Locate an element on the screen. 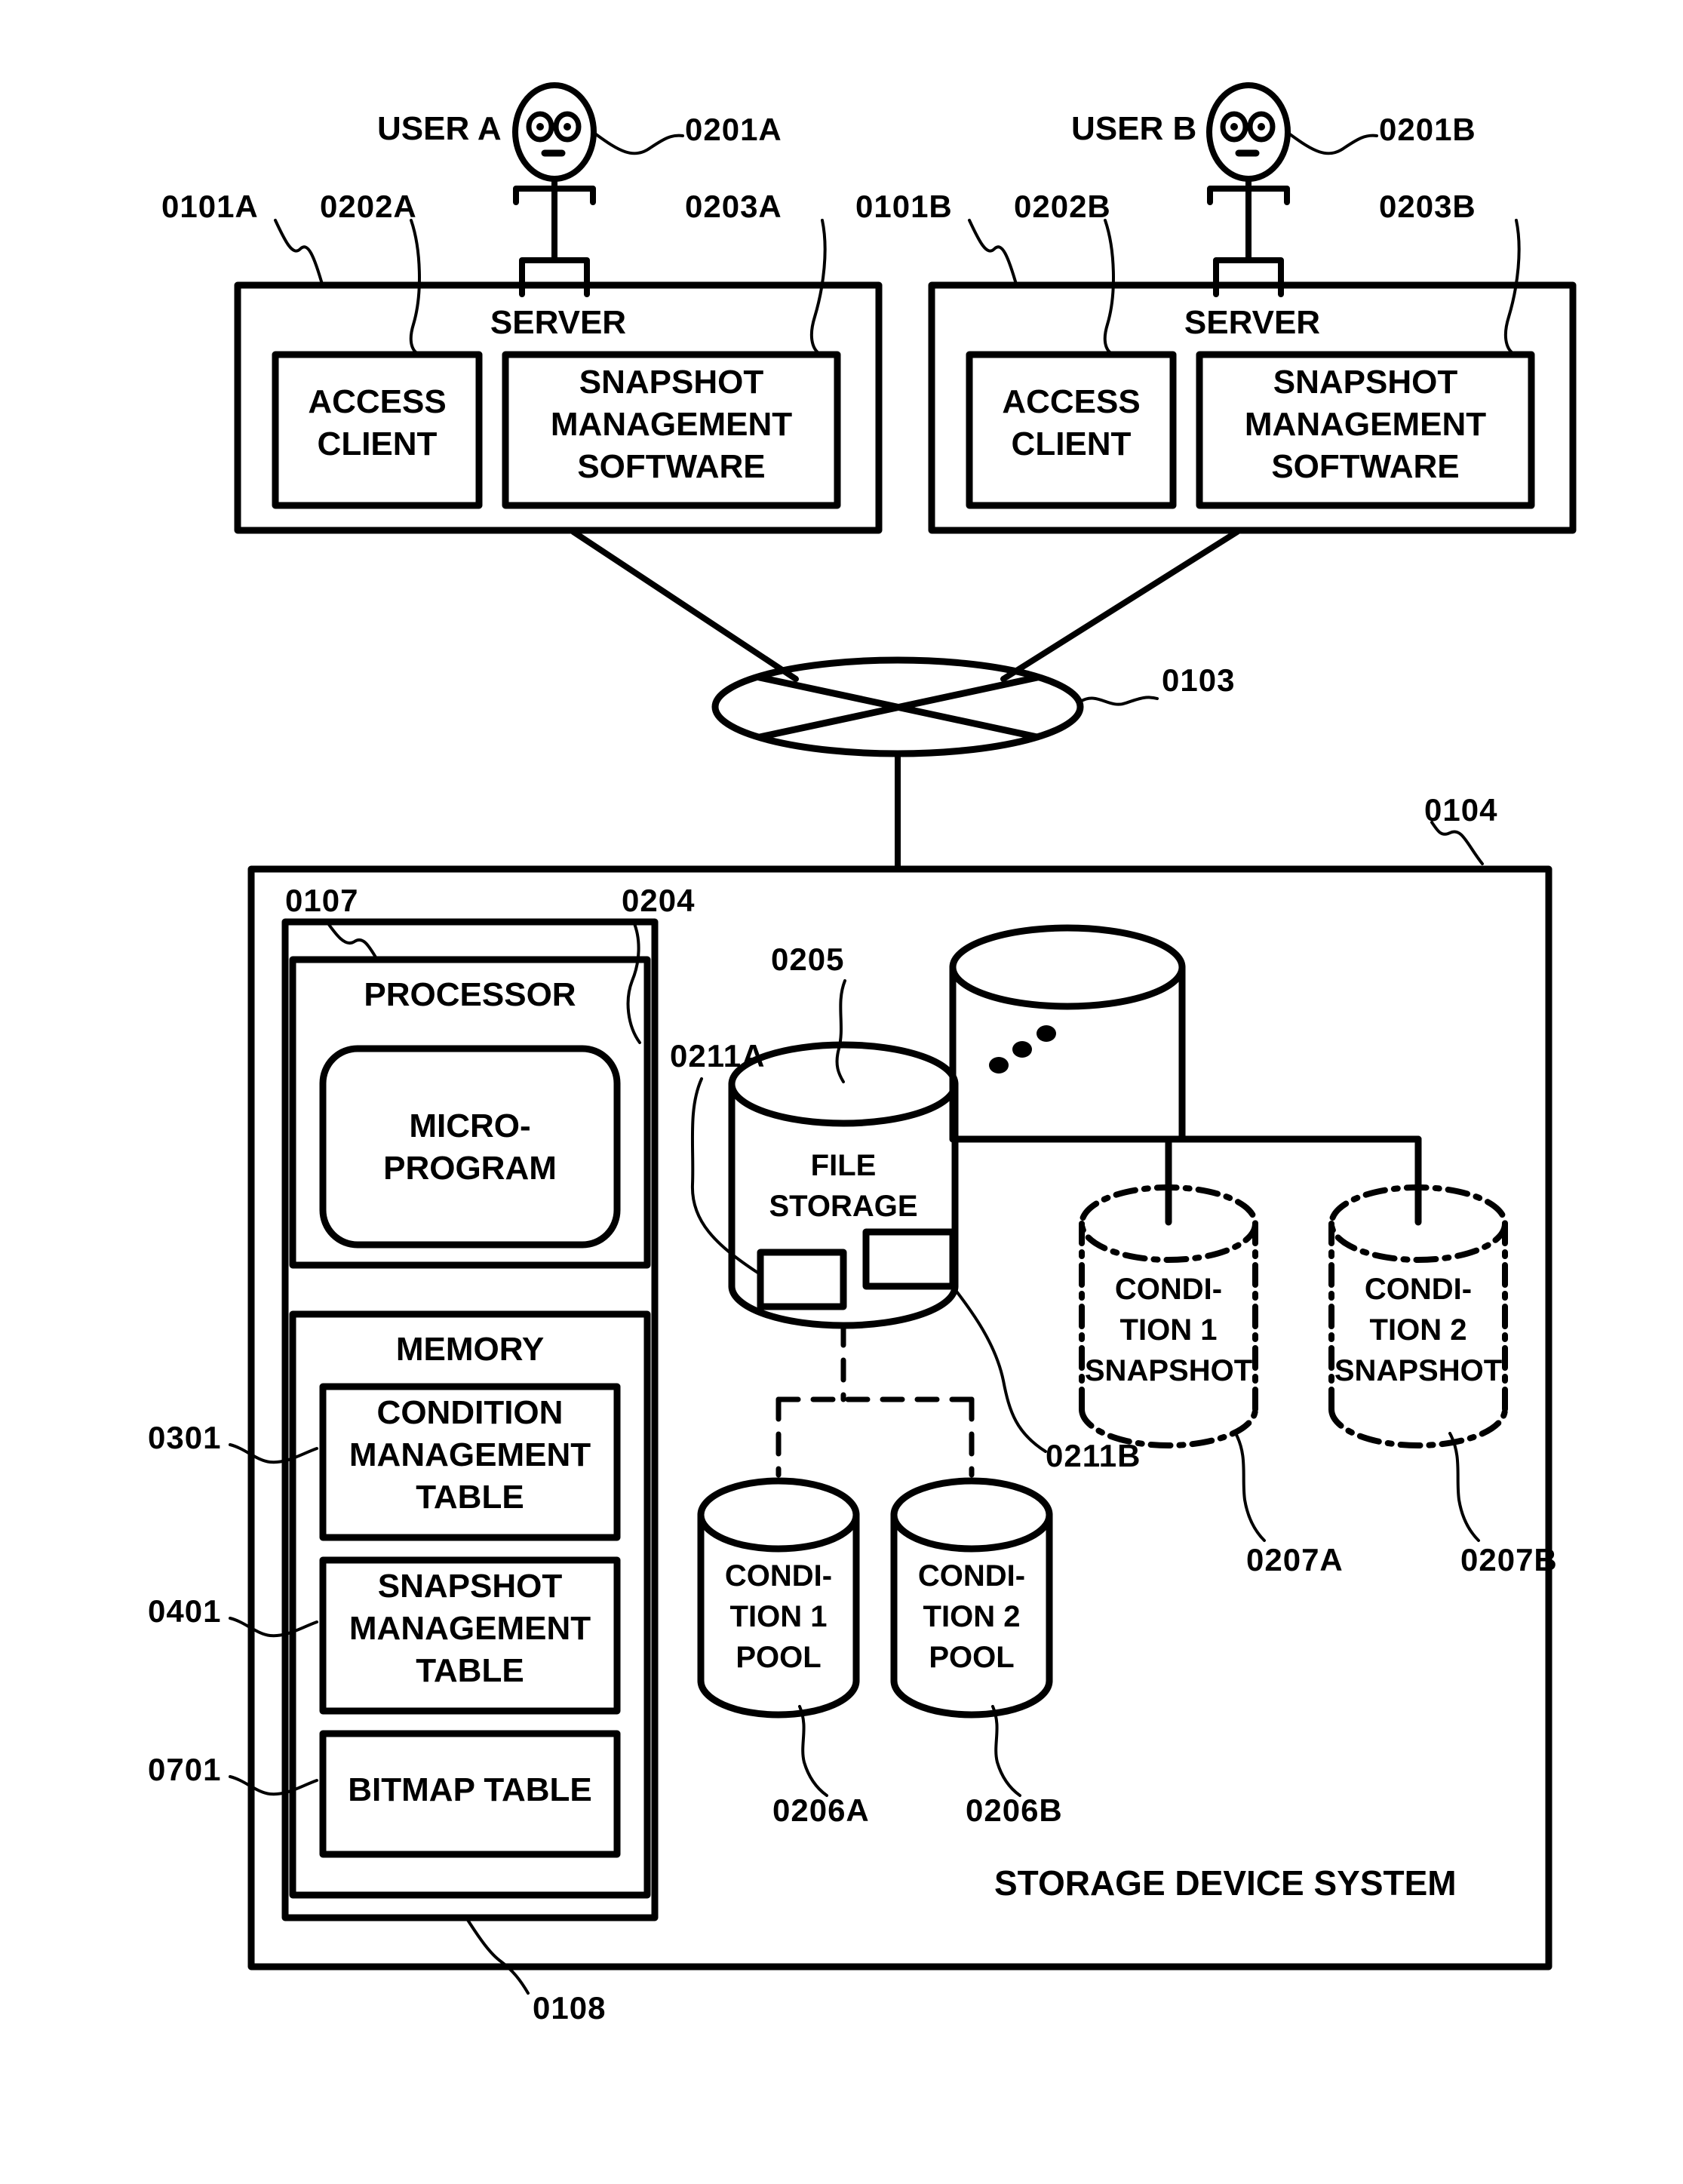 The image size is (1683, 2184). processor-ref: 0107 is located at coordinates (322, 900).